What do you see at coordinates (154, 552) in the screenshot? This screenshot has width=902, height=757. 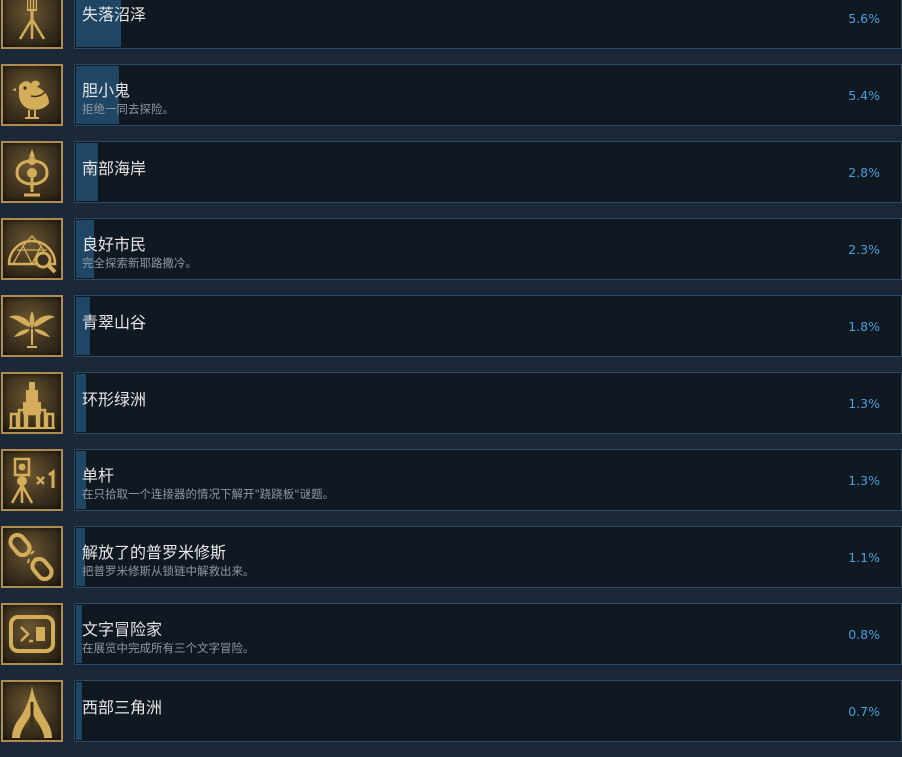 I see `achievement-name: 解放了的普罗米修斯` at bounding box center [154, 552].